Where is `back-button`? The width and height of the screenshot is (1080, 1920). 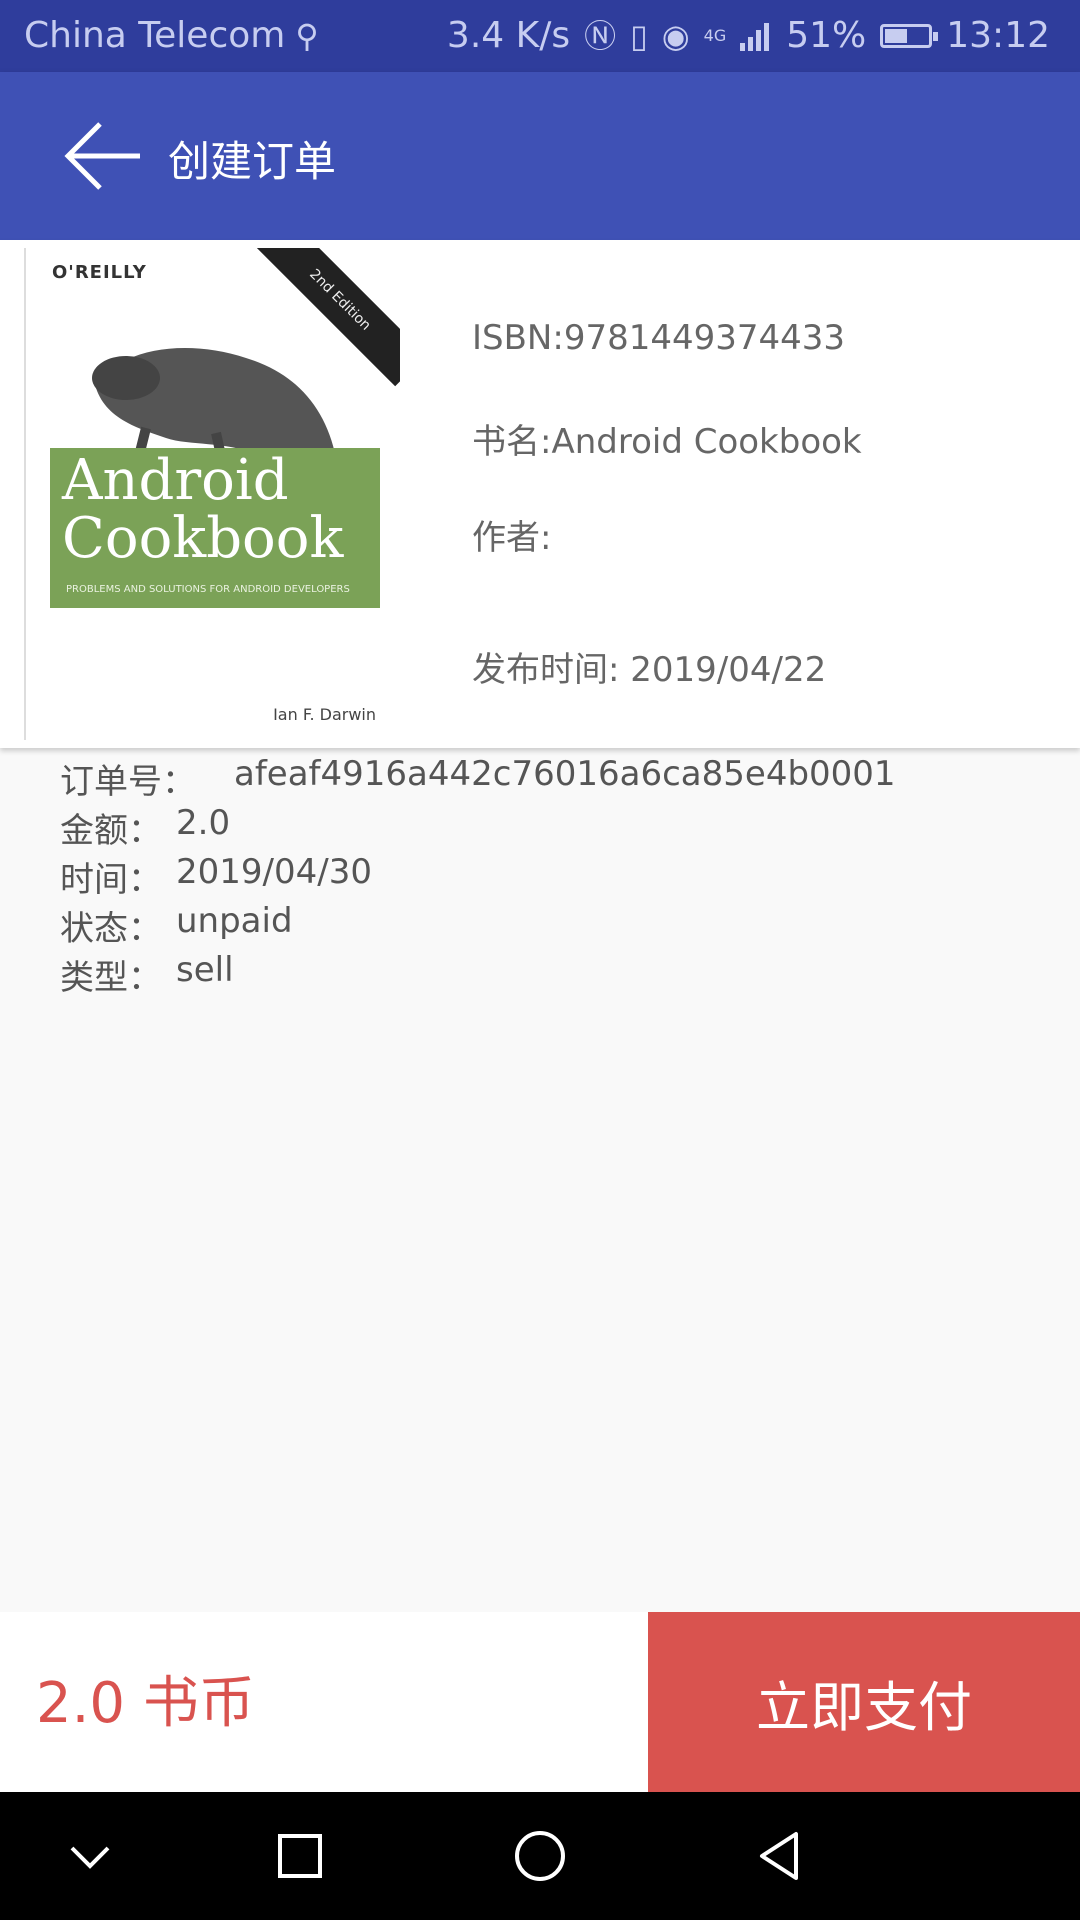
back-button is located at coordinates (103, 156).